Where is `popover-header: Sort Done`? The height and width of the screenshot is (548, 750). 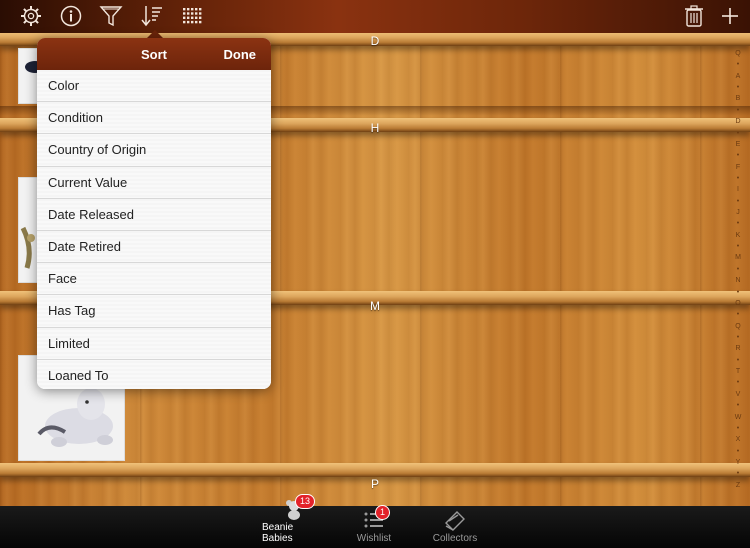
popover-header: Sort Done is located at coordinates (154, 54).